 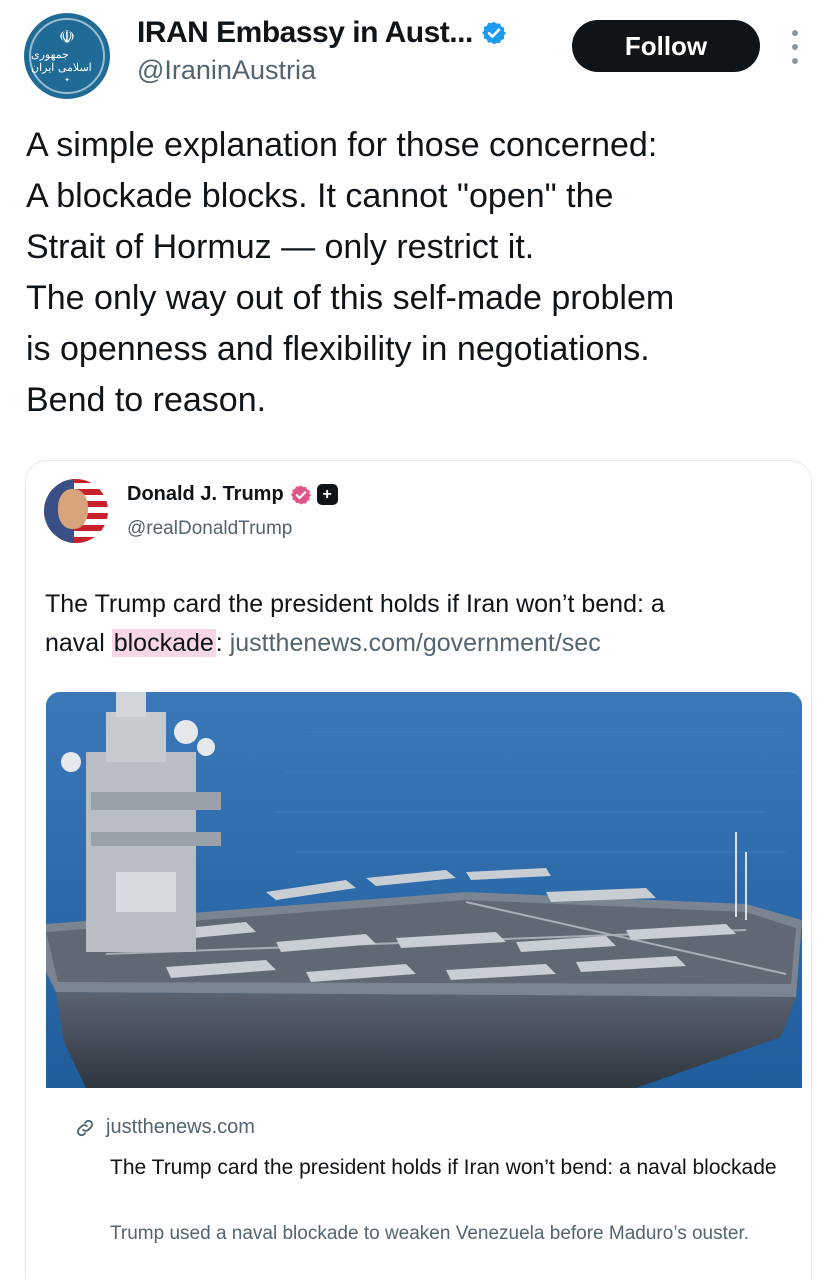 I want to click on embassy-emblem-icon: ☫ جمهوری اسلامی ایران ✦, so click(x=67, y=56).